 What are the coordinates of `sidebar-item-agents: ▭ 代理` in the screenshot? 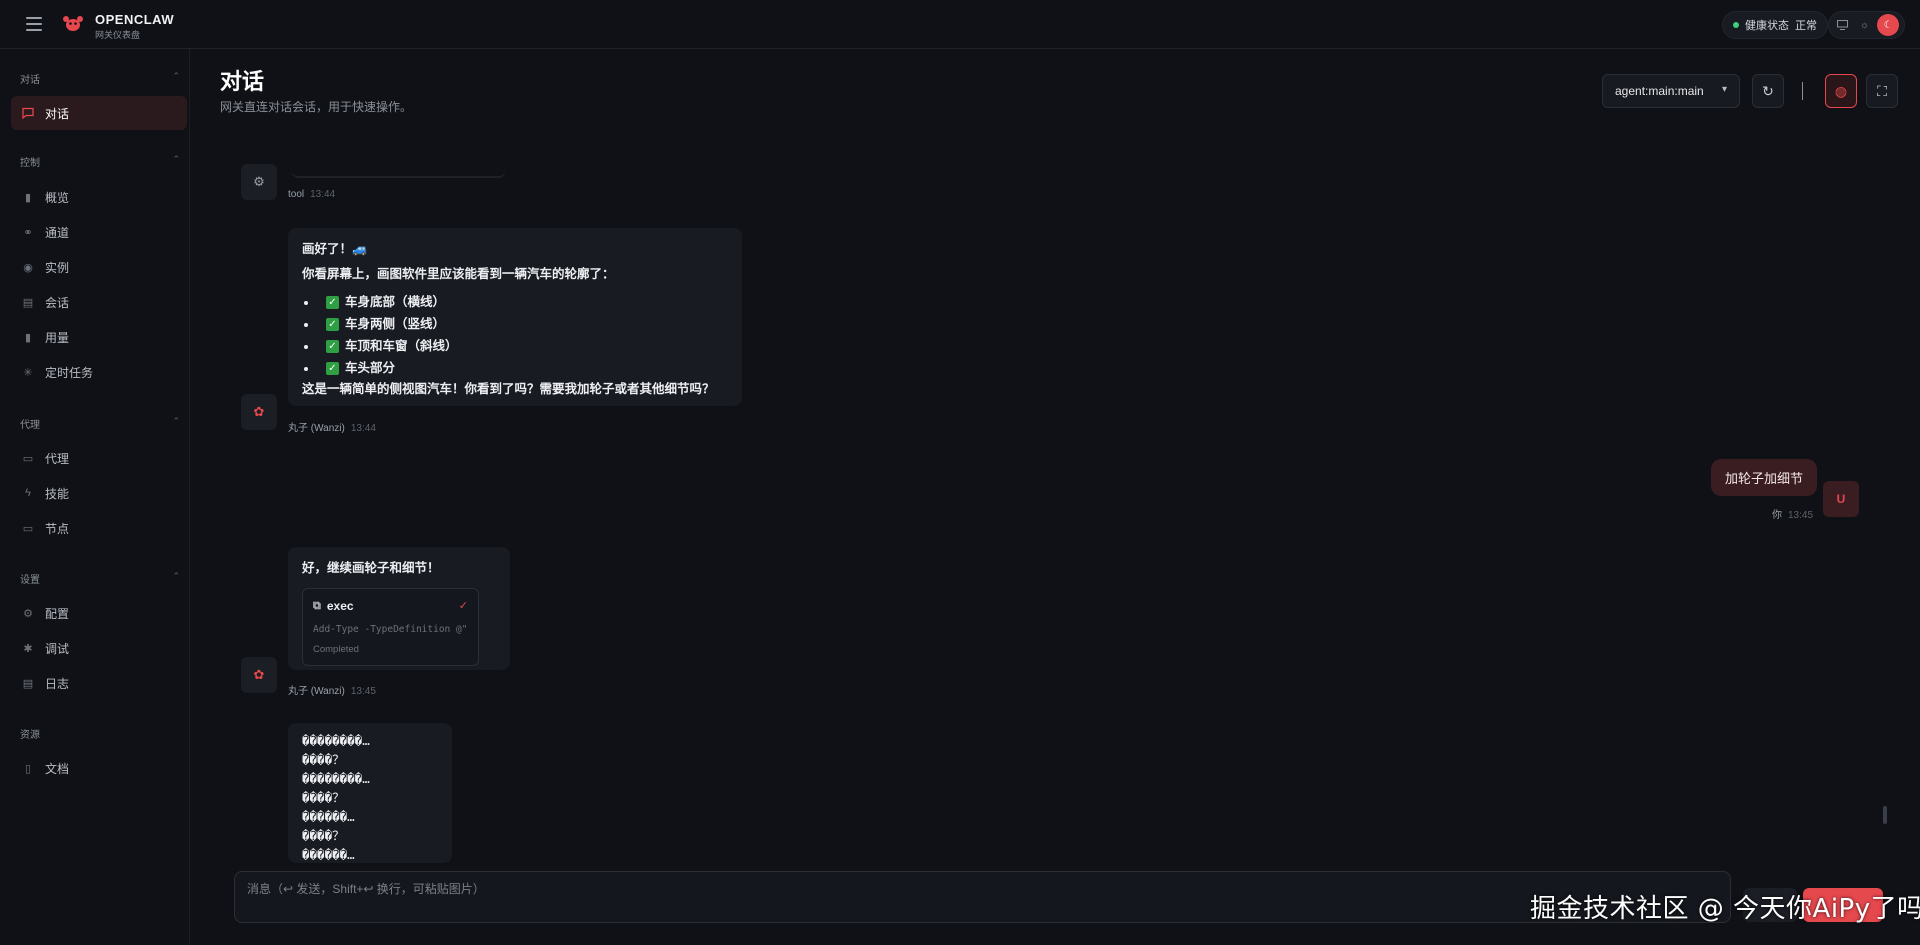 It's located at (99, 458).